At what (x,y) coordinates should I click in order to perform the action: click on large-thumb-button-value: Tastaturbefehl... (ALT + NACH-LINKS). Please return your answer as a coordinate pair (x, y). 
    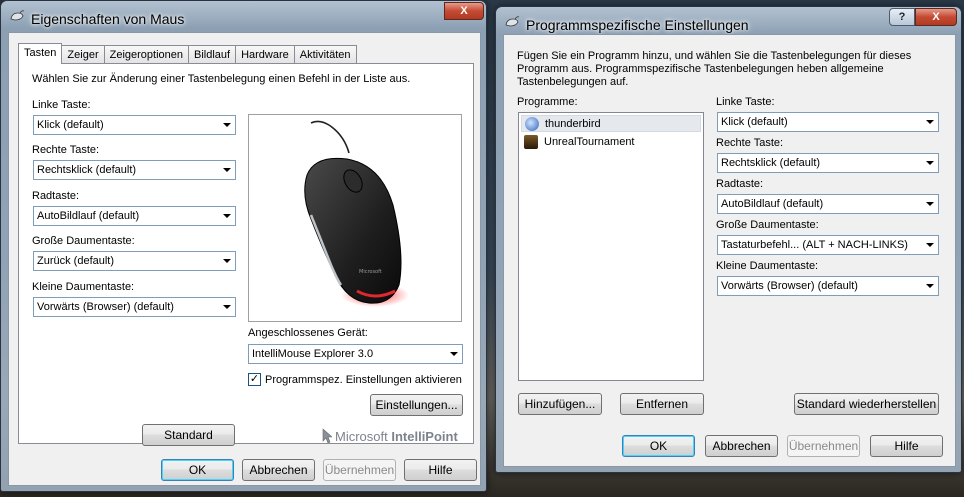
    Looking at the image, I should click on (814, 245).